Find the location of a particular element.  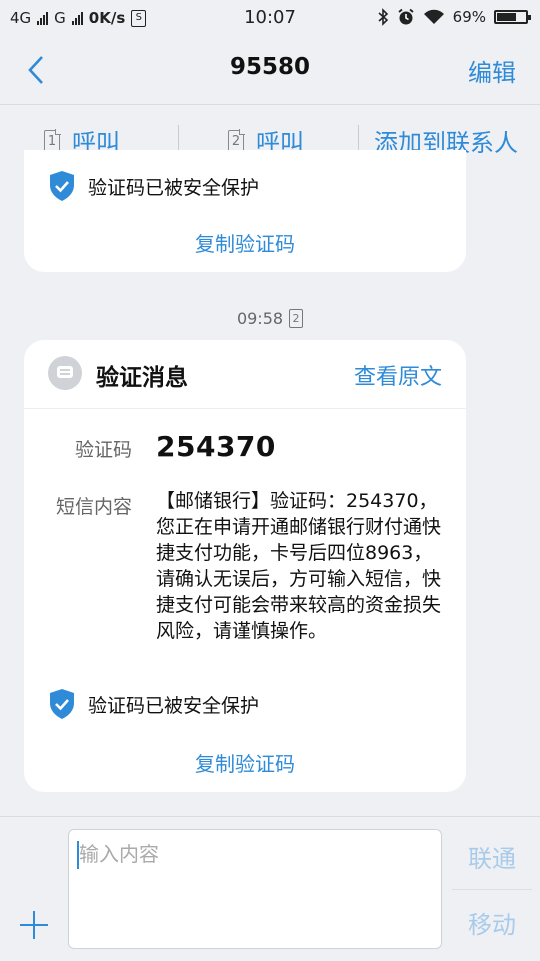

code-label: 验证码 is located at coordinates (103, 450).